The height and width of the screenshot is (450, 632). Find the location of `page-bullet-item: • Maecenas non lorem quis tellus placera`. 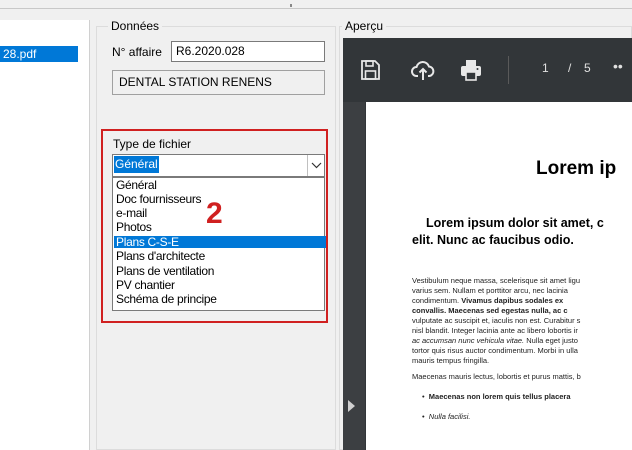

page-bullet-item: • Maecenas non lorem quis tellus placera is located at coordinates (496, 397).